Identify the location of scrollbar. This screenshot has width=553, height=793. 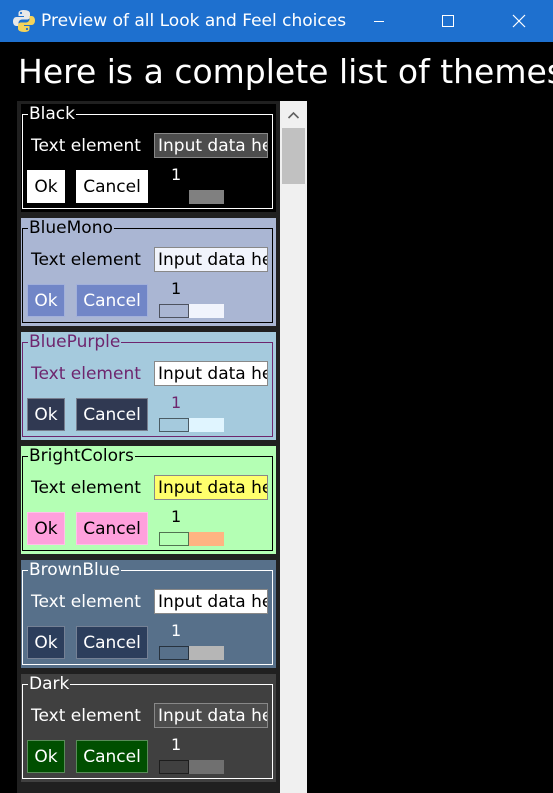
(293, 447).